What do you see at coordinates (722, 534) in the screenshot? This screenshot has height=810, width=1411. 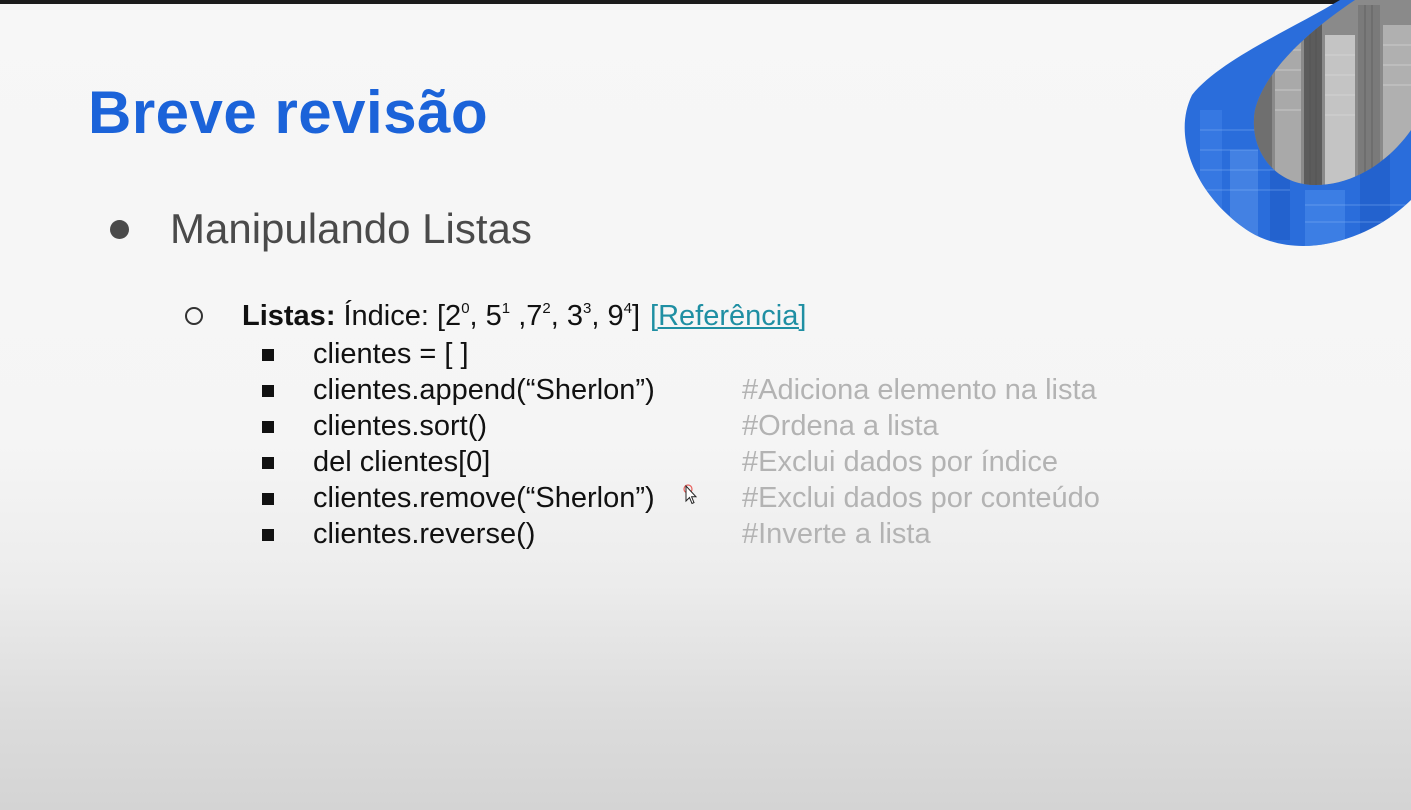 I see `command-row: clientes.reverse() #Inverte a lista` at bounding box center [722, 534].